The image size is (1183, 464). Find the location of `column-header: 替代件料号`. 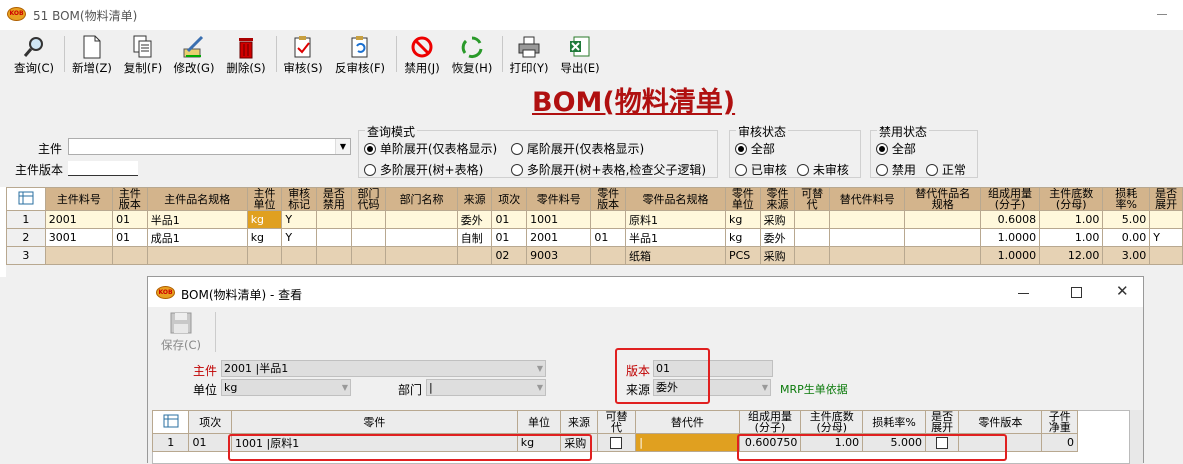

column-header: 替代件料号 is located at coordinates (867, 199).